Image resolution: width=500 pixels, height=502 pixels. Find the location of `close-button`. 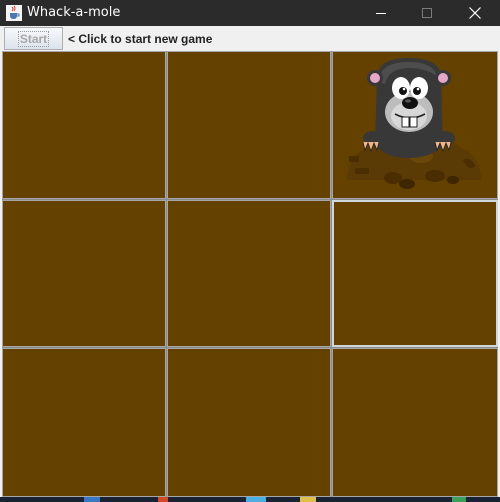

close-button is located at coordinates (475, 13).